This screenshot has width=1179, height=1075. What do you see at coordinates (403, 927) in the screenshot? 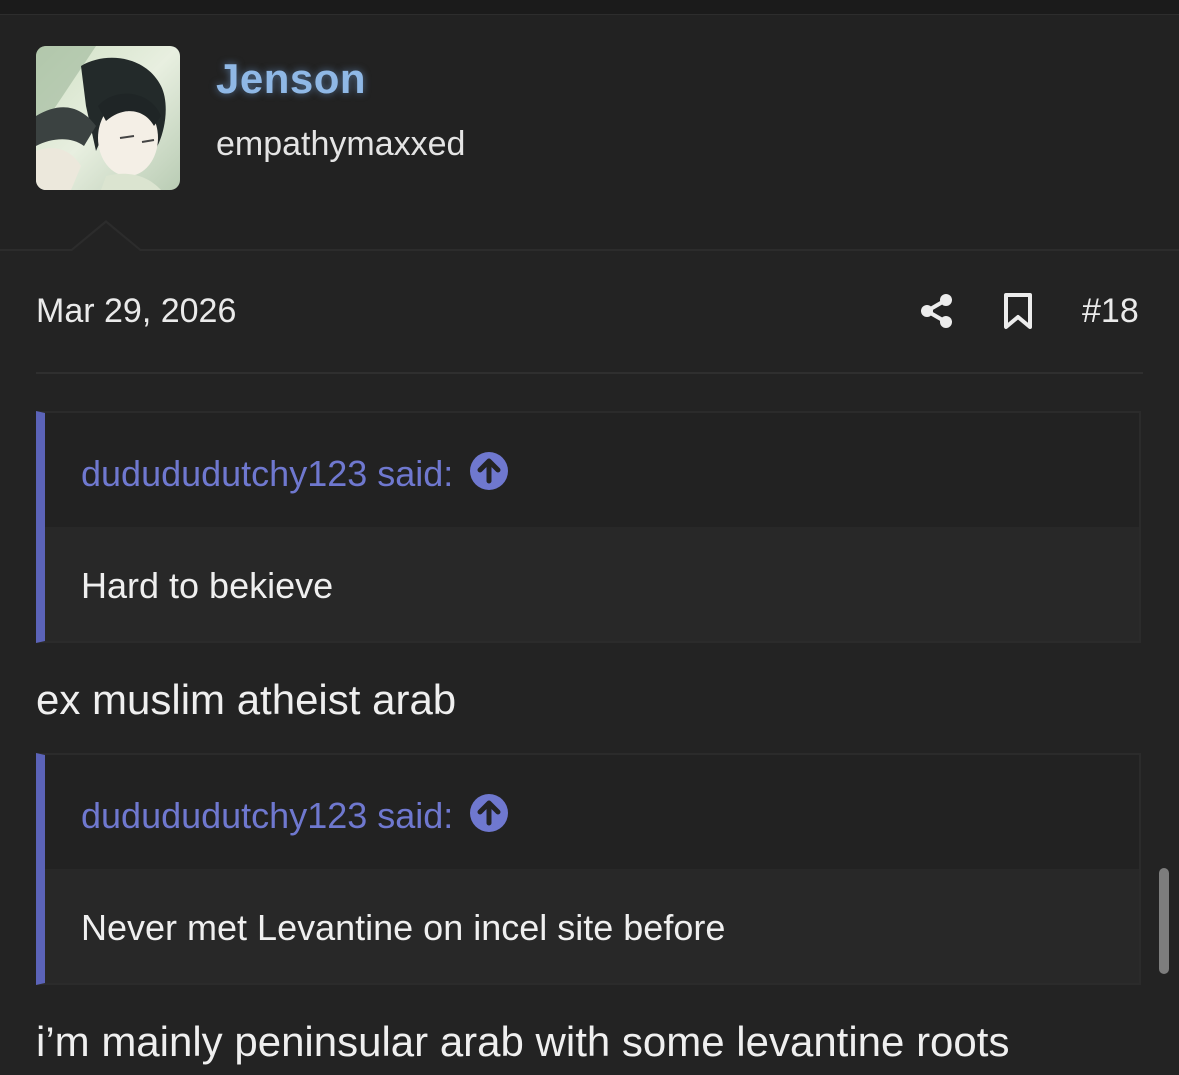
I see `quote-text: Never met Levantine on incel site before` at bounding box center [403, 927].